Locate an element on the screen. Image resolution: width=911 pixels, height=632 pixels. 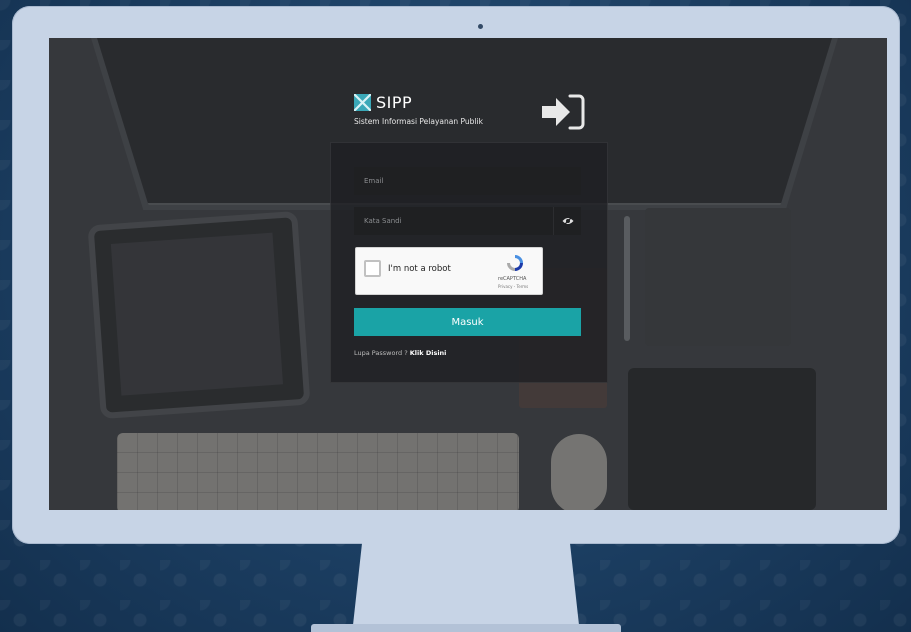
eye-icon is located at coordinates (567, 221).